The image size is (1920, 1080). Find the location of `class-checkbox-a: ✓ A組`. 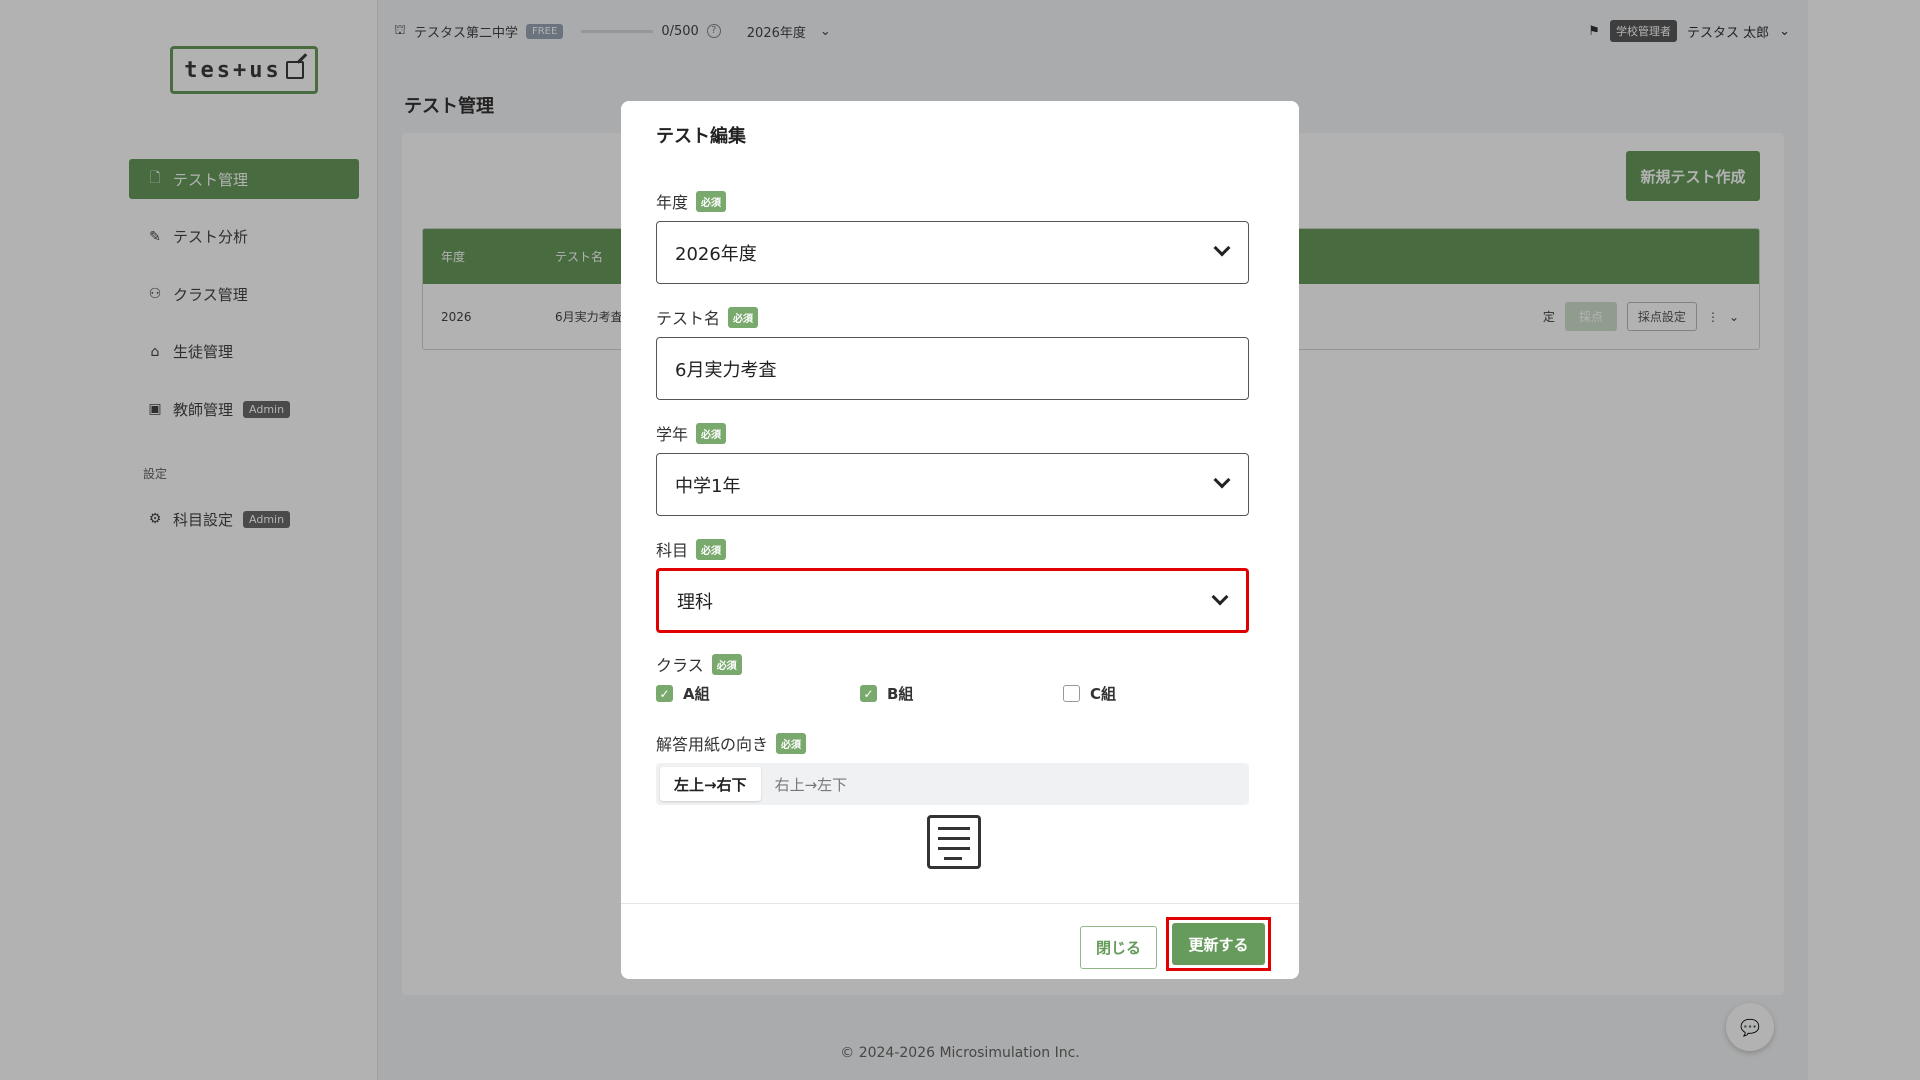

class-checkbox-a: ✓ A組 is located at coordinates (683, 693).